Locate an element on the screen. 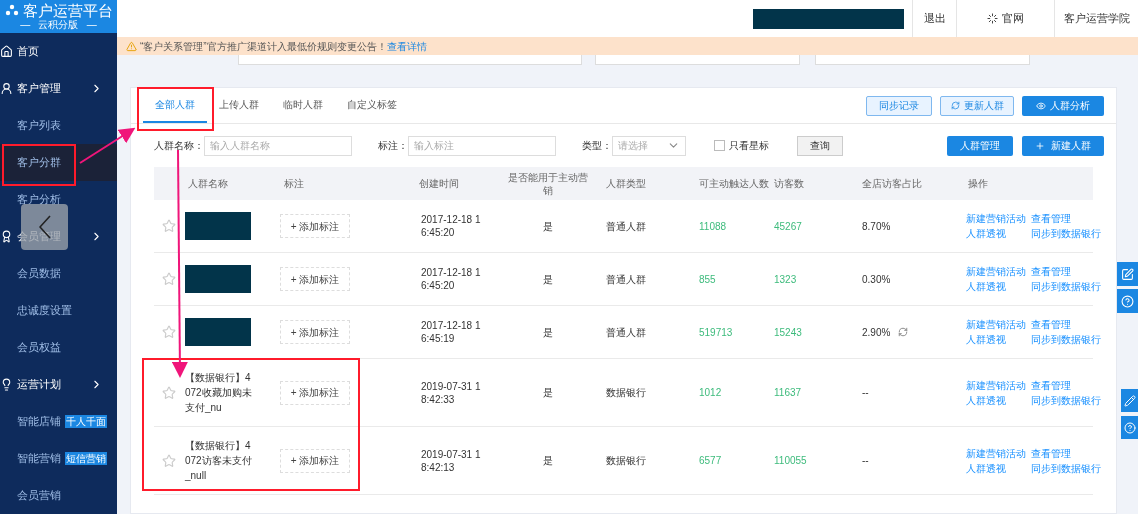  column-header: 可主动触达人数 is located at coordinates (734, 184).